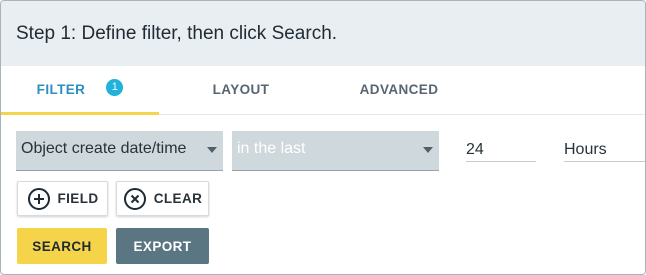 The width and height of the screenshot is (646, 275). Describe the element at coordinates (39, 199) in the screenshot. I see `plus-circle-icon` at that location.